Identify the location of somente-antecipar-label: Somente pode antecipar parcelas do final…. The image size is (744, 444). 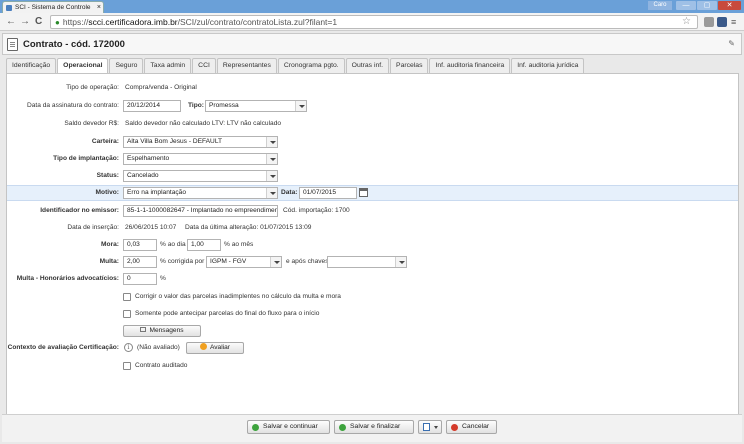
(227, 313).